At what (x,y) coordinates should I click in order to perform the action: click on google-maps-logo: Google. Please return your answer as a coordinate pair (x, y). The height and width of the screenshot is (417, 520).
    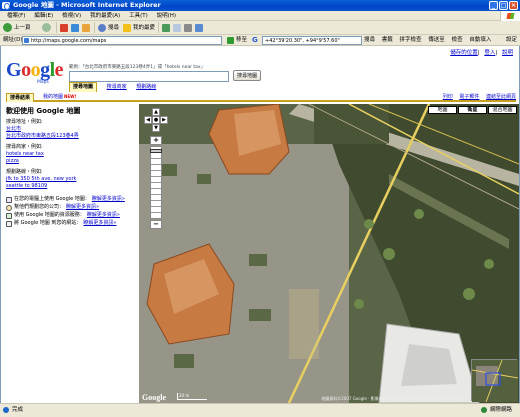
    Looking at the image, I should click on (35, 70).